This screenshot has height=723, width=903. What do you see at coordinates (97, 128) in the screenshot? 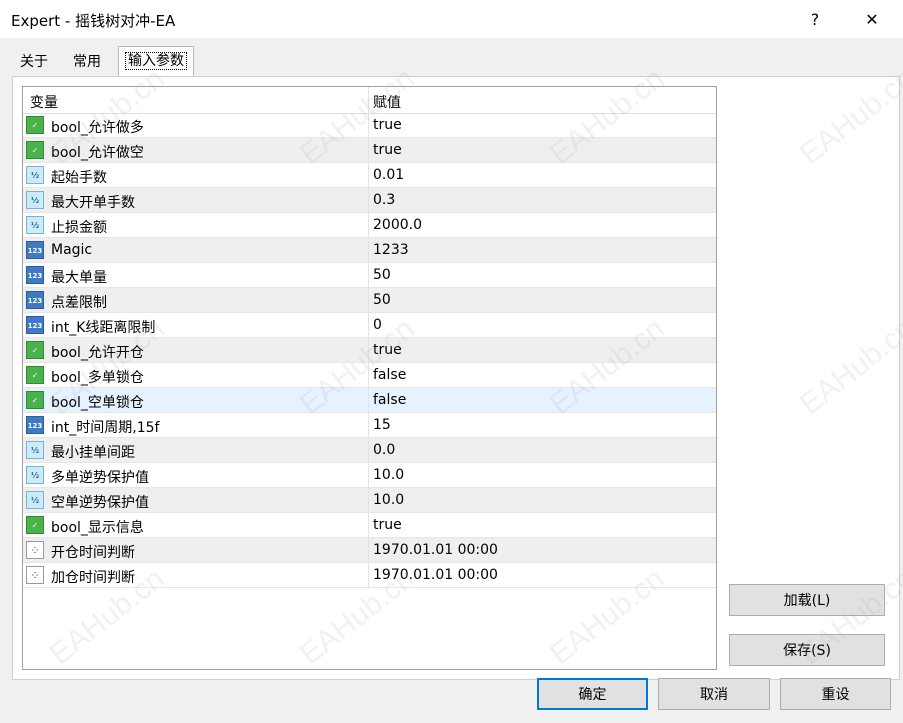
I see `parameter-name: bool_允许做多` at bounding box center [97, 128].